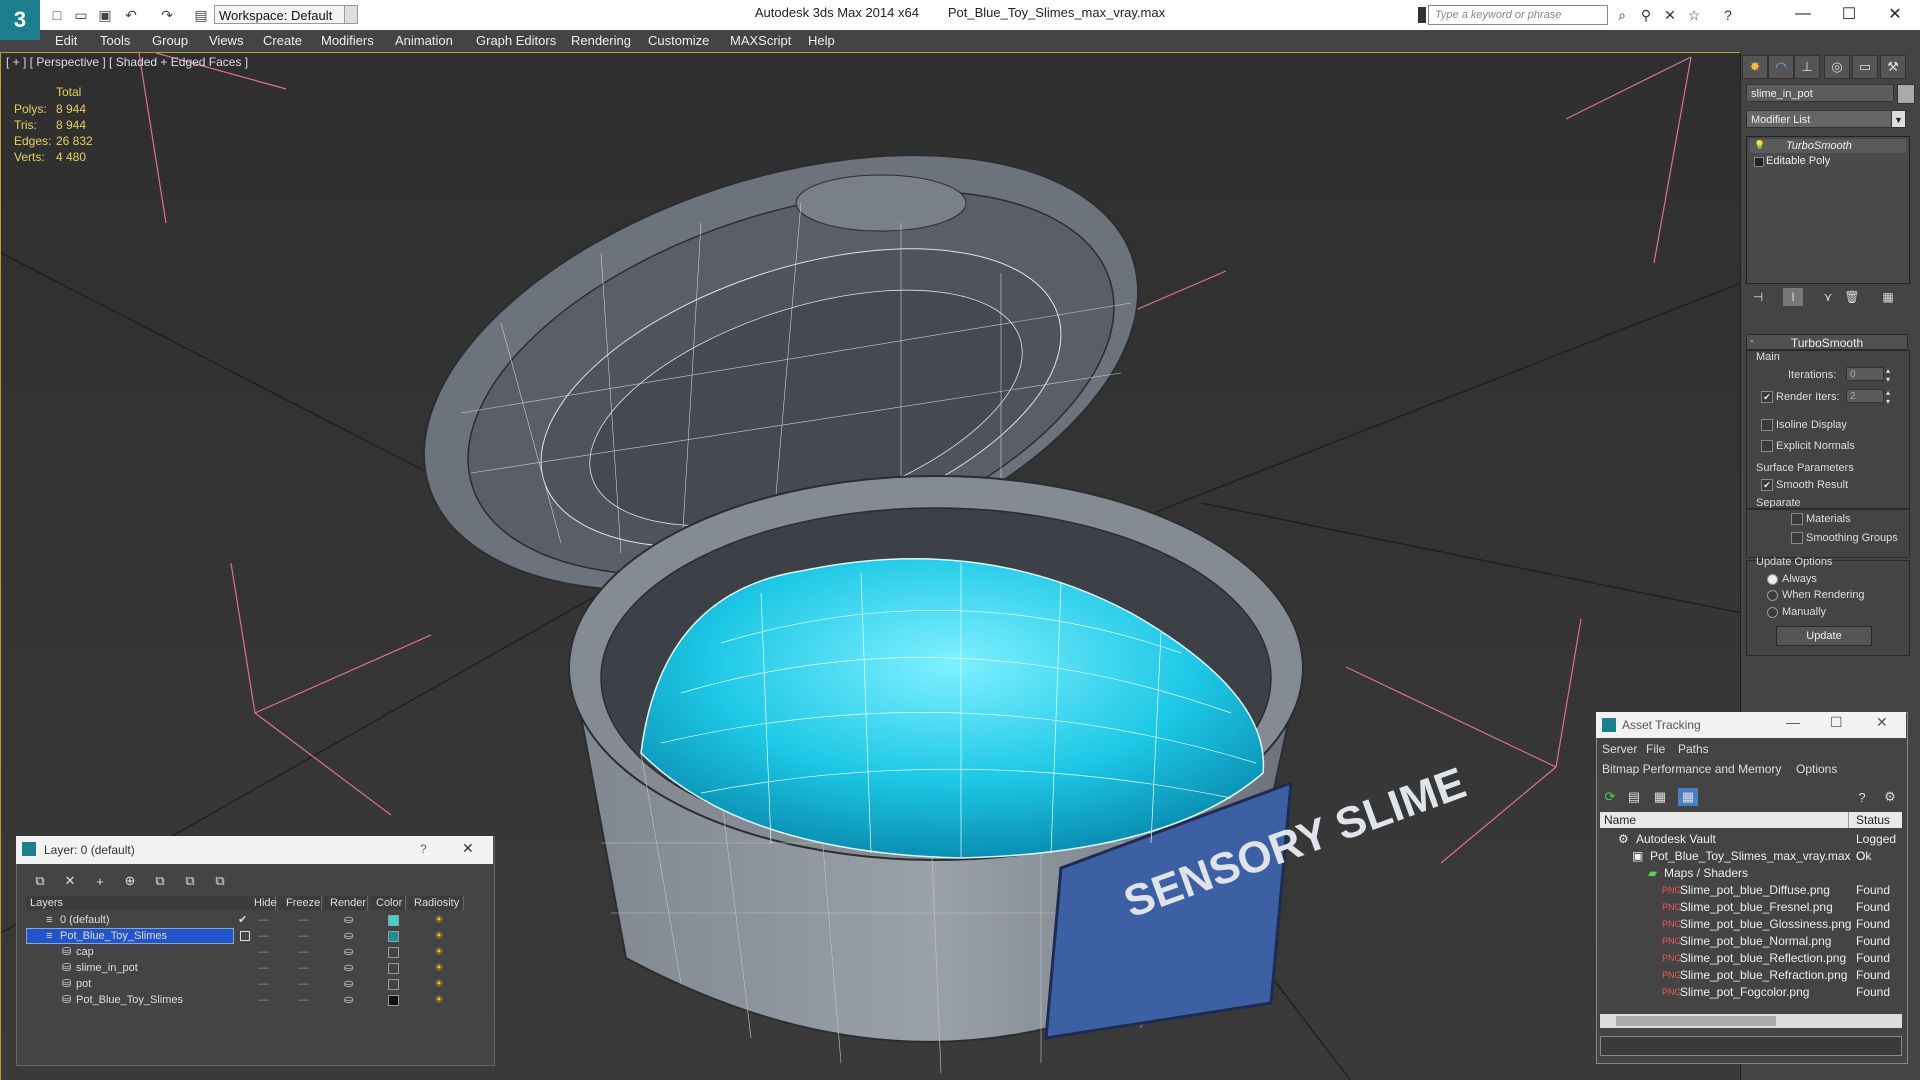 The width and height of the screenshot is (1920, 1080). I want to click on asset-menu-file: File, so click(1655, 749).